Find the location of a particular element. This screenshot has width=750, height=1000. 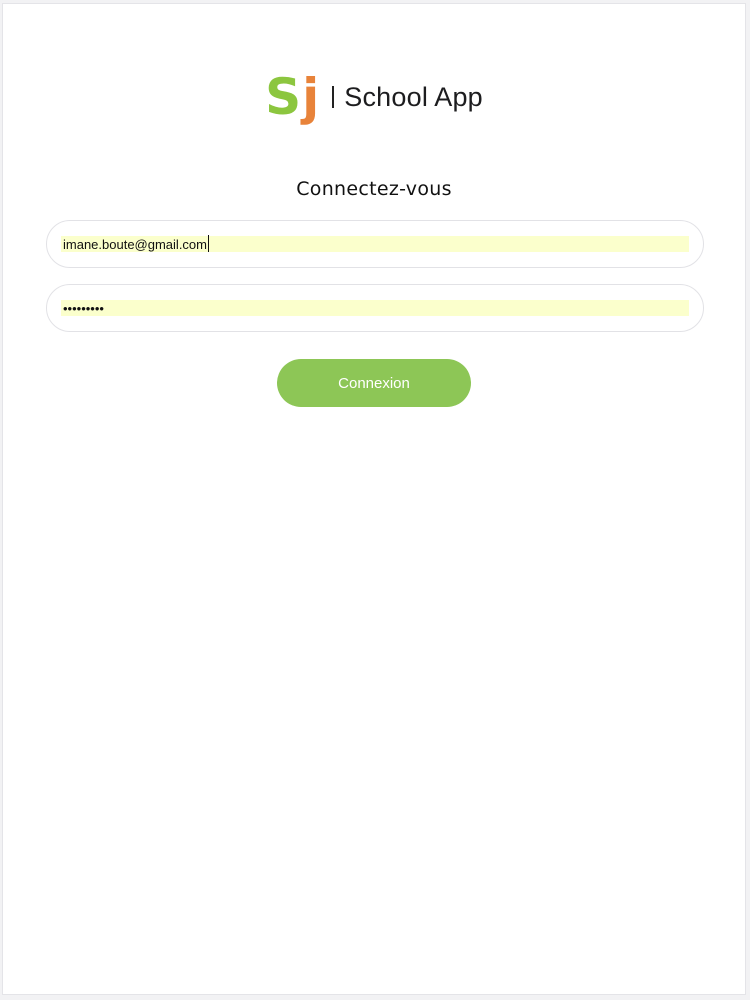

app-name: School App is located at coordinates (413, 96).